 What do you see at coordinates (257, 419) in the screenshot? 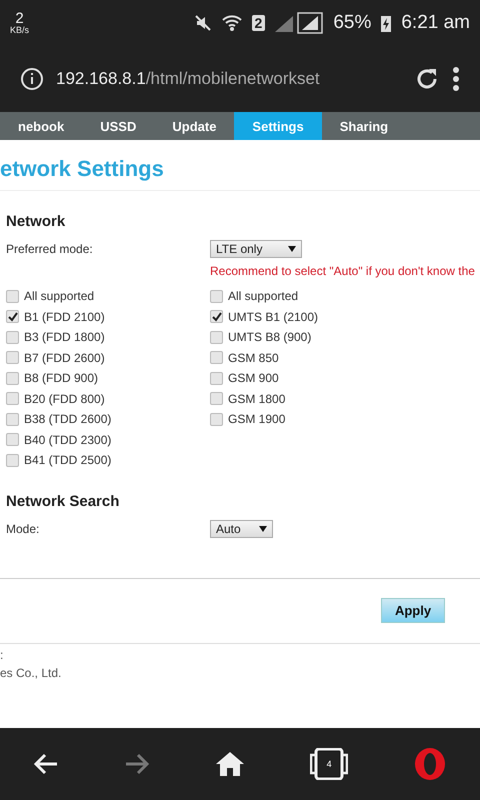
I see `band-label: GSM 1900` at bounding box center [257, 419].